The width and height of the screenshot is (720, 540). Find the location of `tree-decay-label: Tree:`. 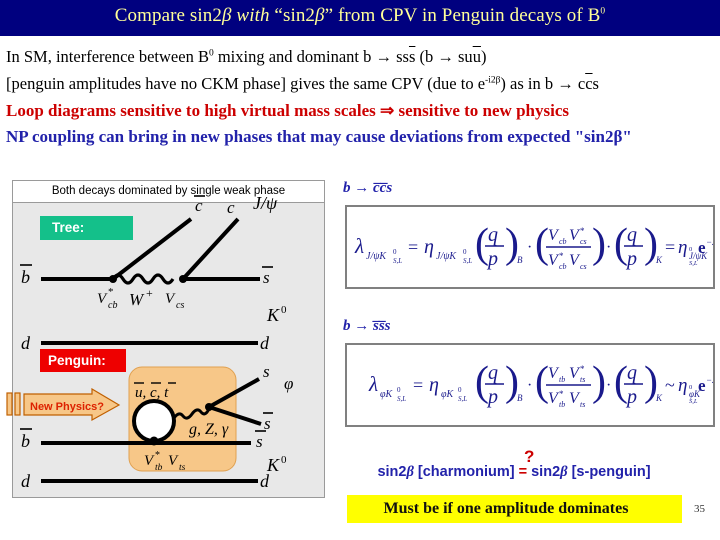

tree-decay-label: Tree: is located at coordinates (86, 228).